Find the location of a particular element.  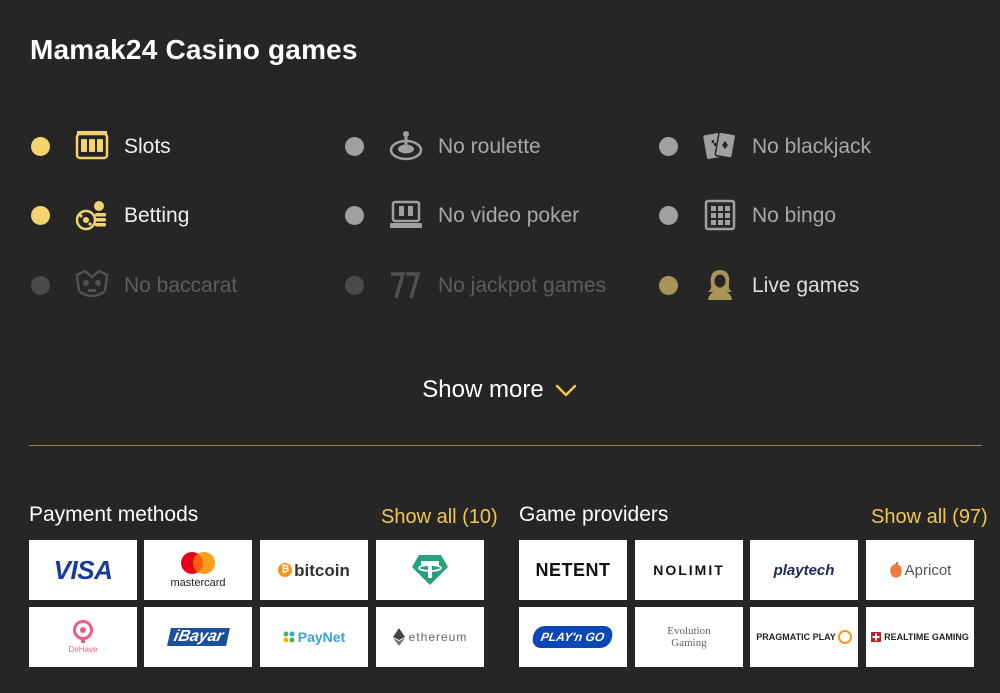

mastercard-icon is located at coordinates (198, 563).